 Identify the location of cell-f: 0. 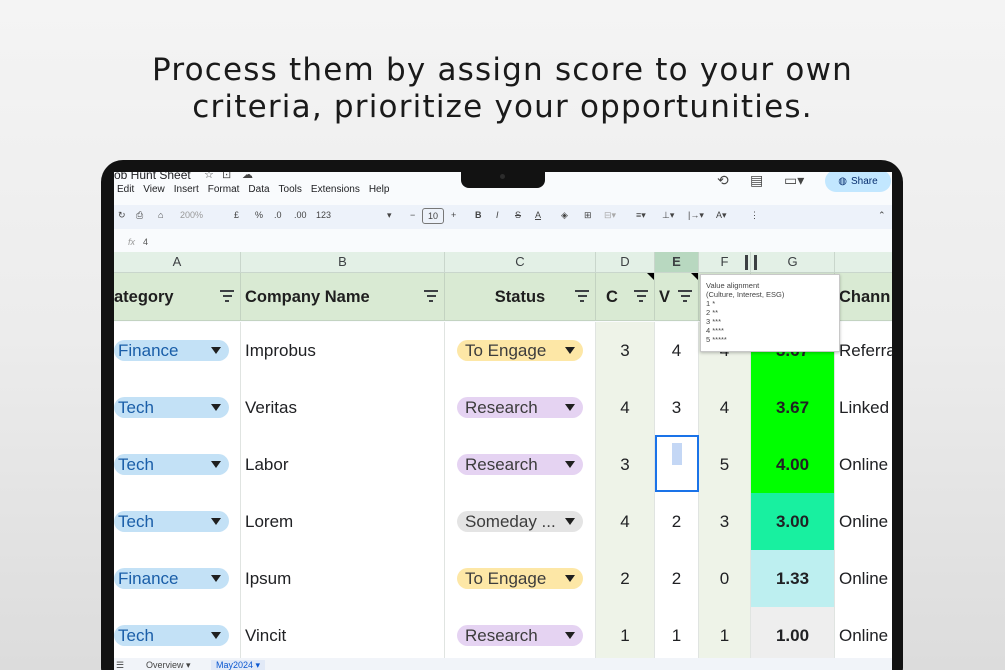
(725, 578).